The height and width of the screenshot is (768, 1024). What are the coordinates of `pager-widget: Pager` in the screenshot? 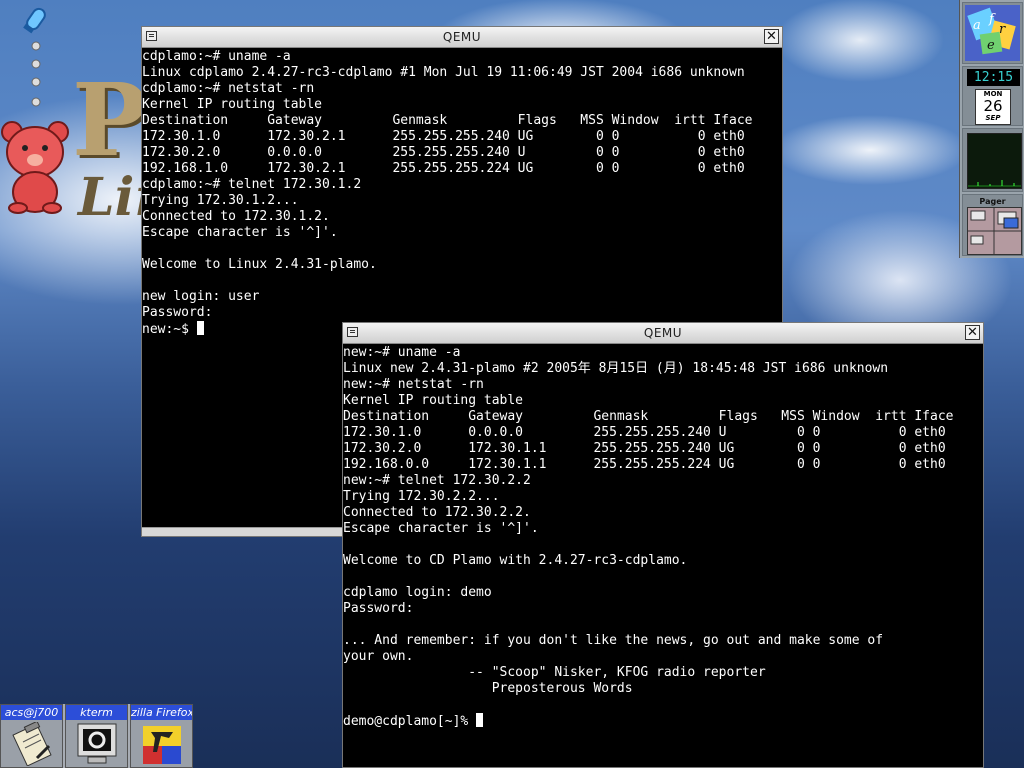 It's located at (992, 225).